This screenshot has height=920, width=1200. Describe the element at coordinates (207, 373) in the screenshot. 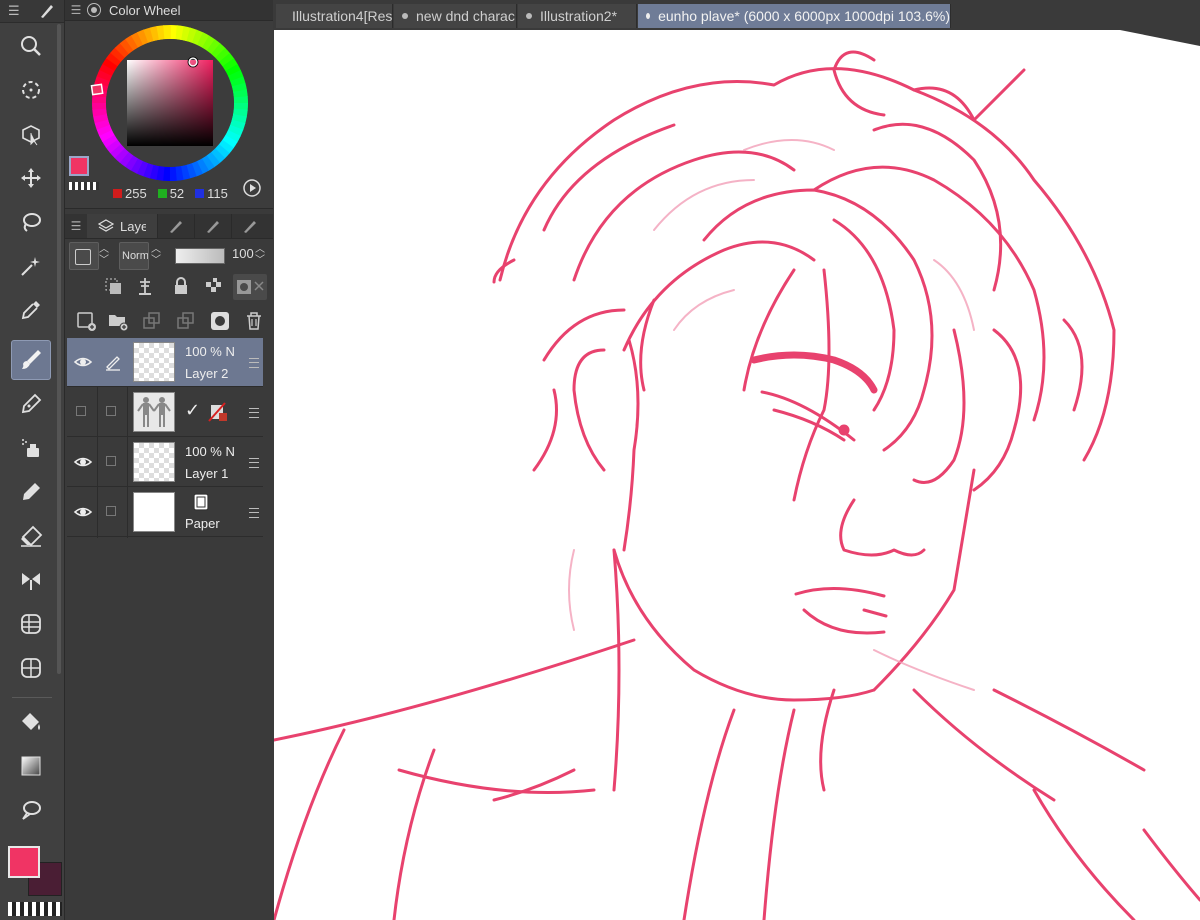

I see `layer-name: Layer 2` at that location.